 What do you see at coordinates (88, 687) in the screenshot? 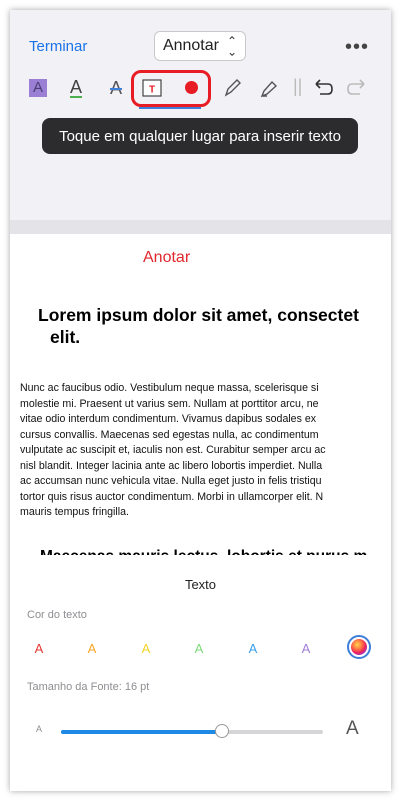
I see `font-size-label: Tamanho da Fonte: 16 pt` at bounding box center [88, 687].